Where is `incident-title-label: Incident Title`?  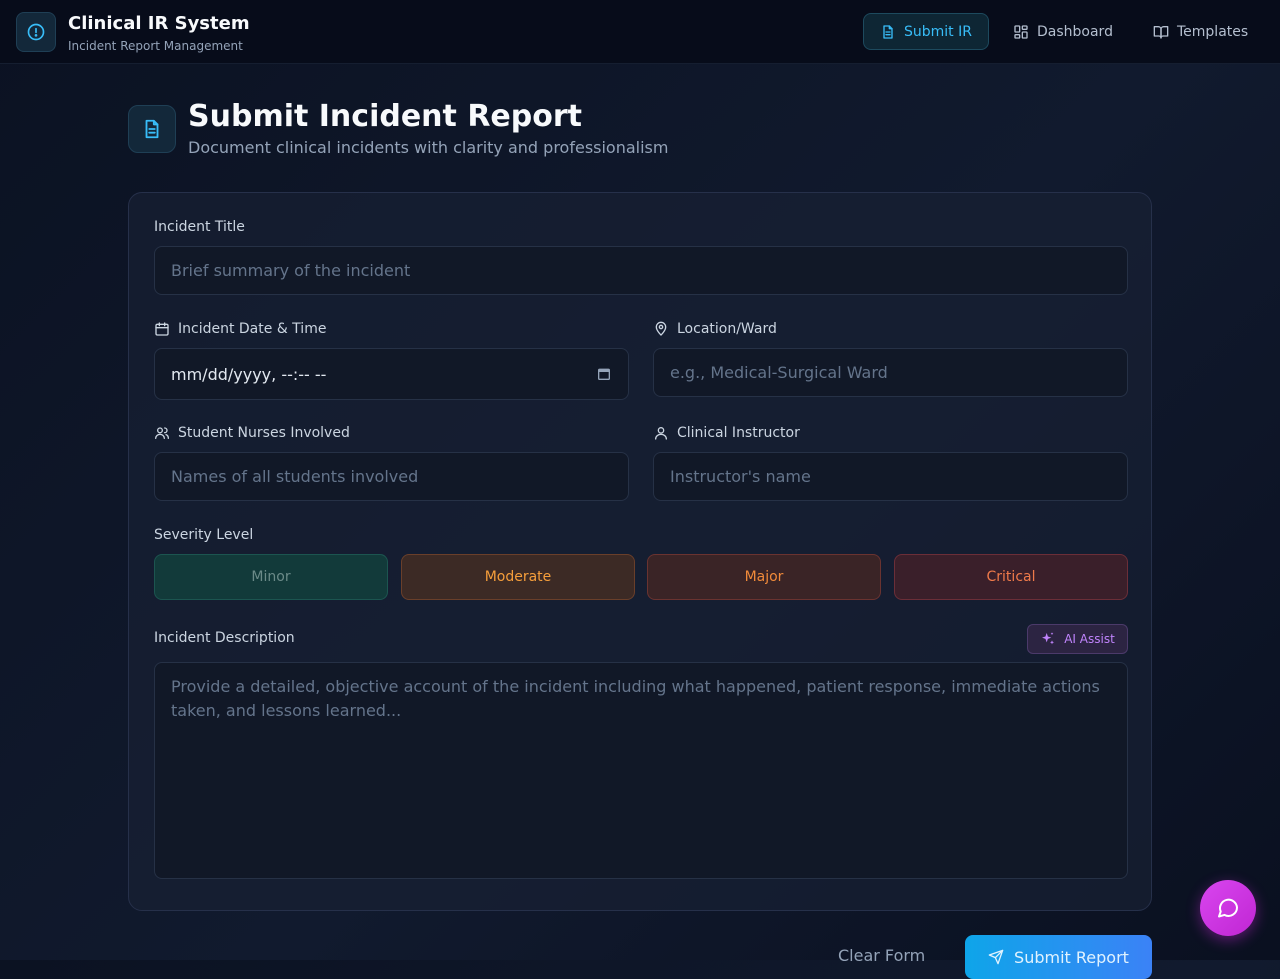
incident-title-label: Incident Title is located at coordinates (199, 227).